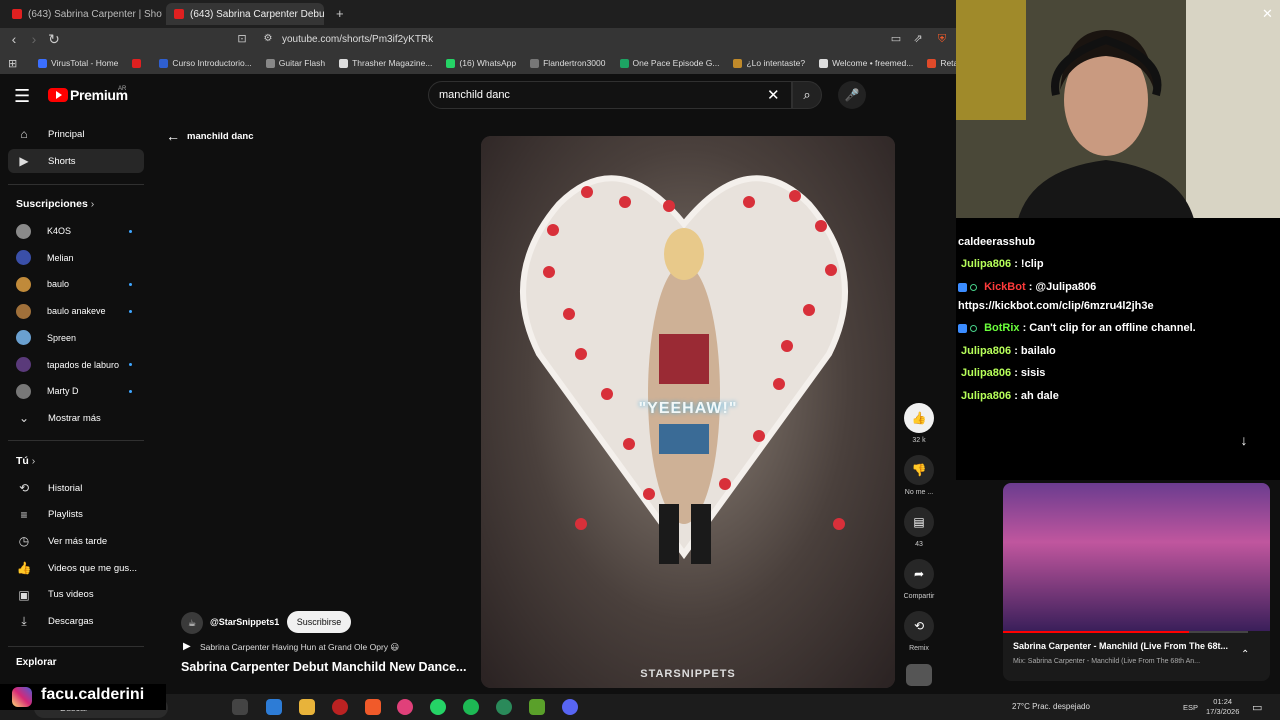 The image size is (1280, 720). I want to click on search-button: ⌕, so click(807, 95).